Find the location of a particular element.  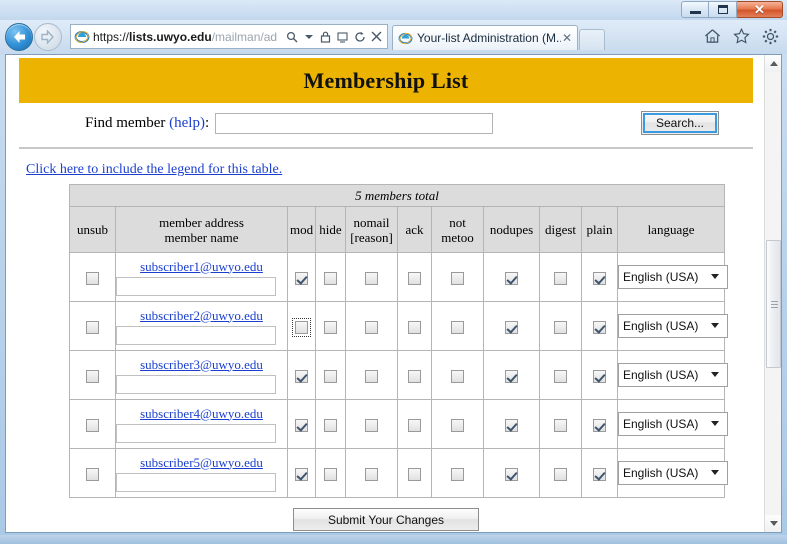

new-tab-button is located at coordinates (592, 39).